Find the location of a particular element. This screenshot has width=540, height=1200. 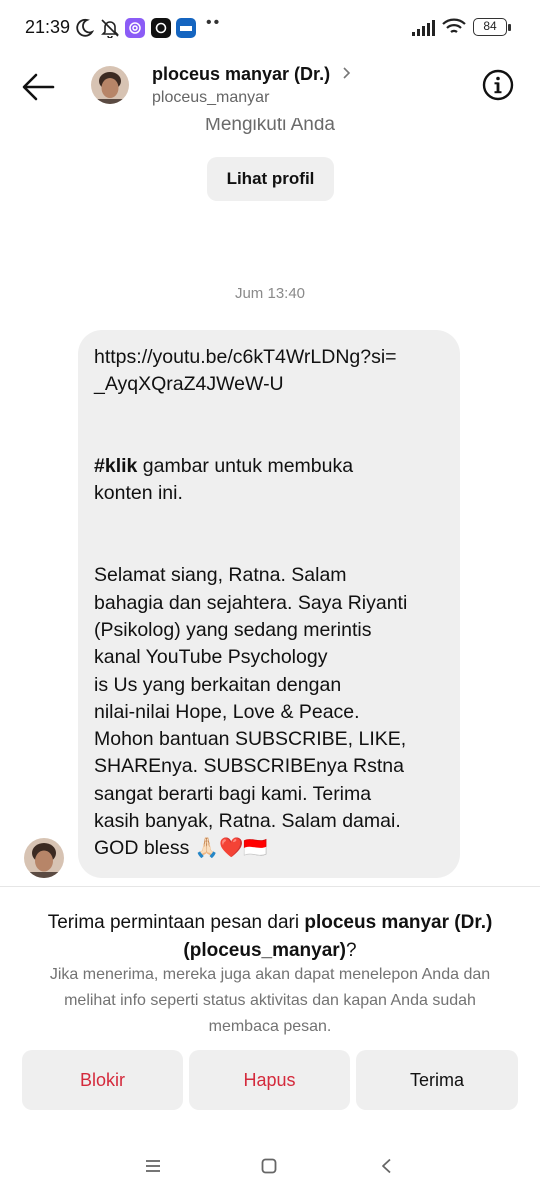

message-body-line: kasih banyak, Ratna. Salam damai. is located at coordinates (247, 821).